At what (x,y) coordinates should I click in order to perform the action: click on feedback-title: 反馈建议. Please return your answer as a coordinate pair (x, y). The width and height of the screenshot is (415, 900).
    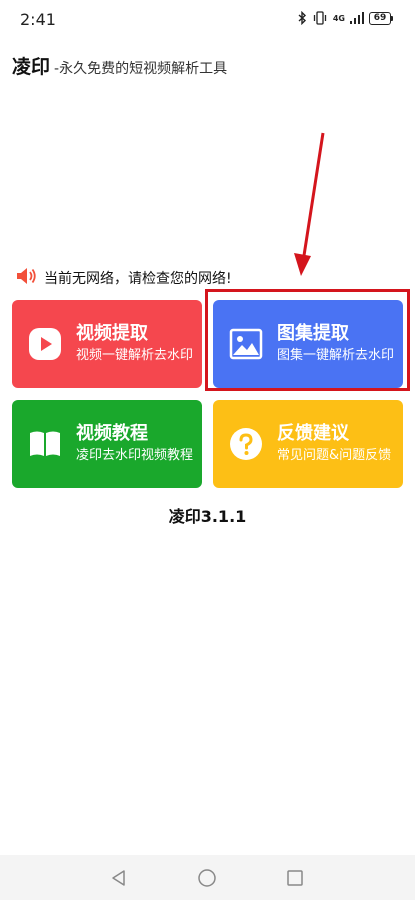
    Looking at the image, I should click on (313, 433).